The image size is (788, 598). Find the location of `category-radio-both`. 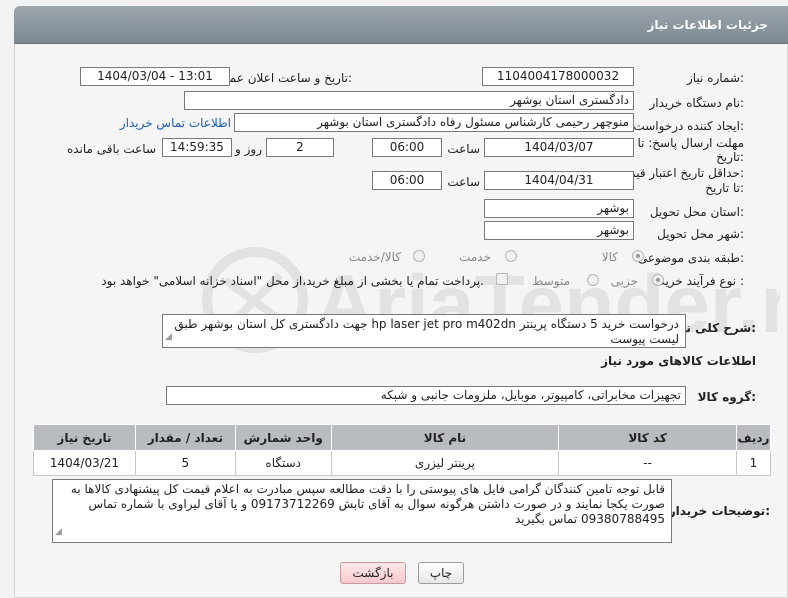

category-radio-both is located at coordinates (419, 256).